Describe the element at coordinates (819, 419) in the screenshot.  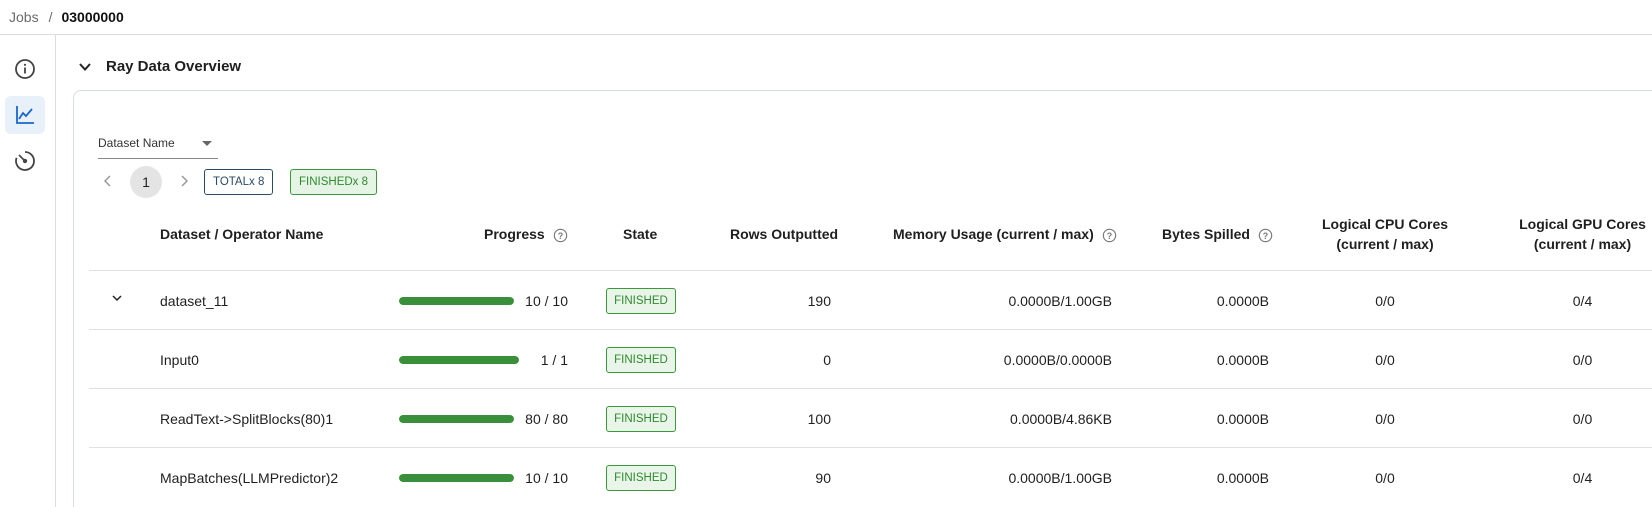
I see `rows-outputted: 100` at that location.